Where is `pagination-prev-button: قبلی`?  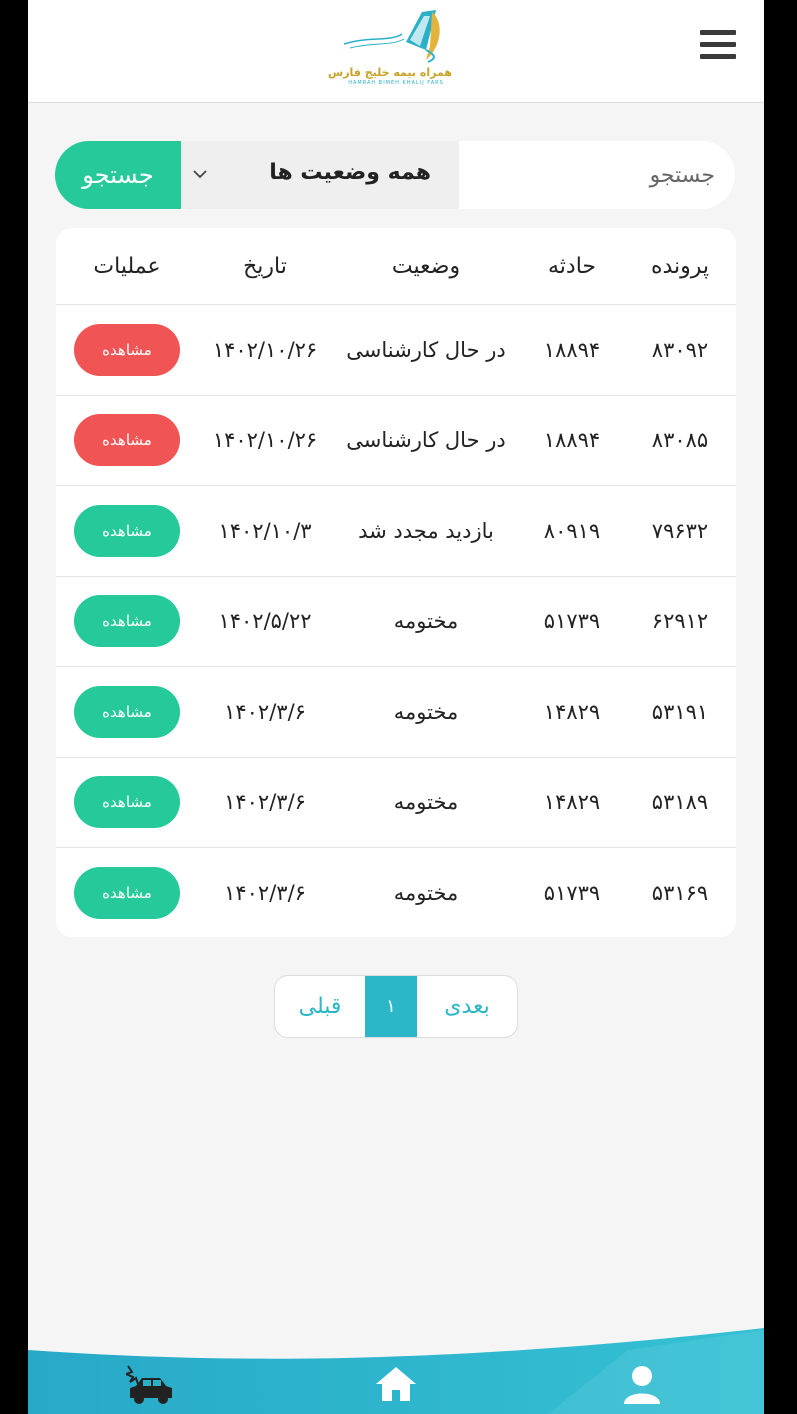 pagination-prev-button: قبلی is located at coordinates (320, 1006).